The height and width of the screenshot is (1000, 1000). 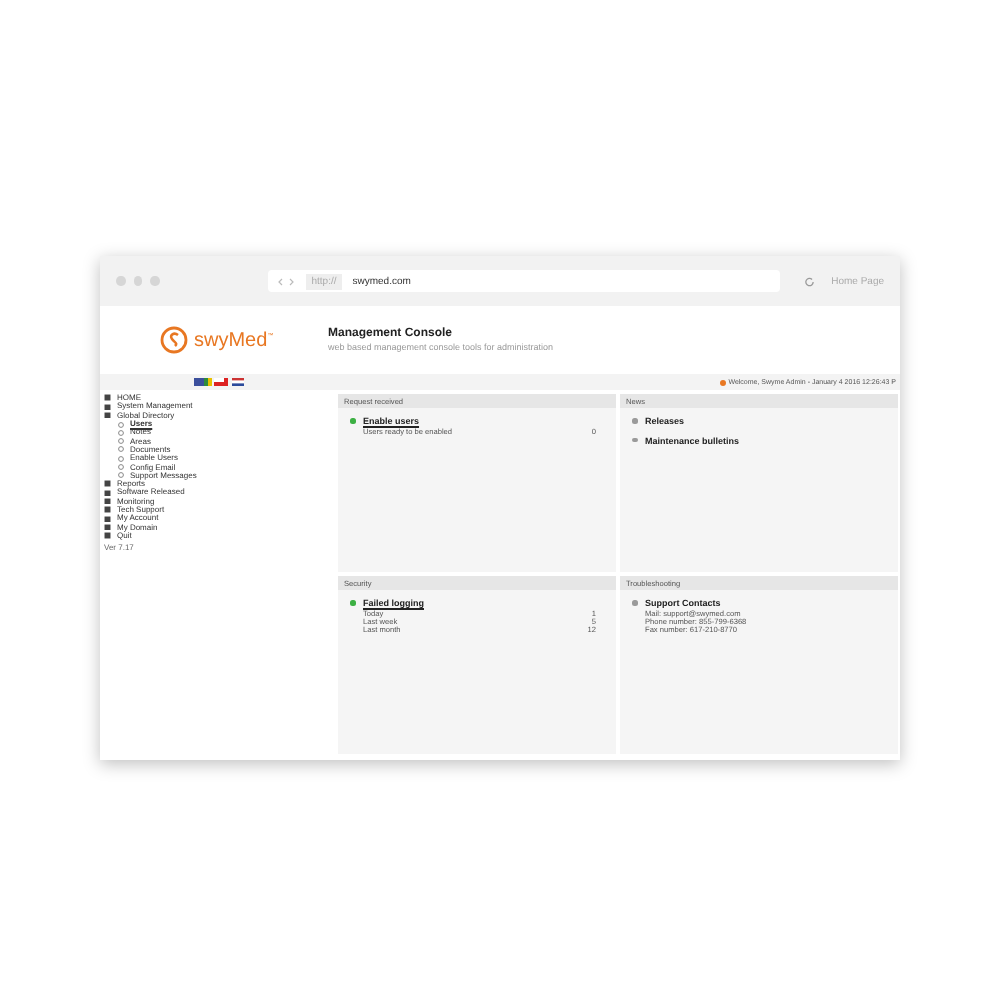 I want to click on user-status-icon, so click(x=723, y=382).